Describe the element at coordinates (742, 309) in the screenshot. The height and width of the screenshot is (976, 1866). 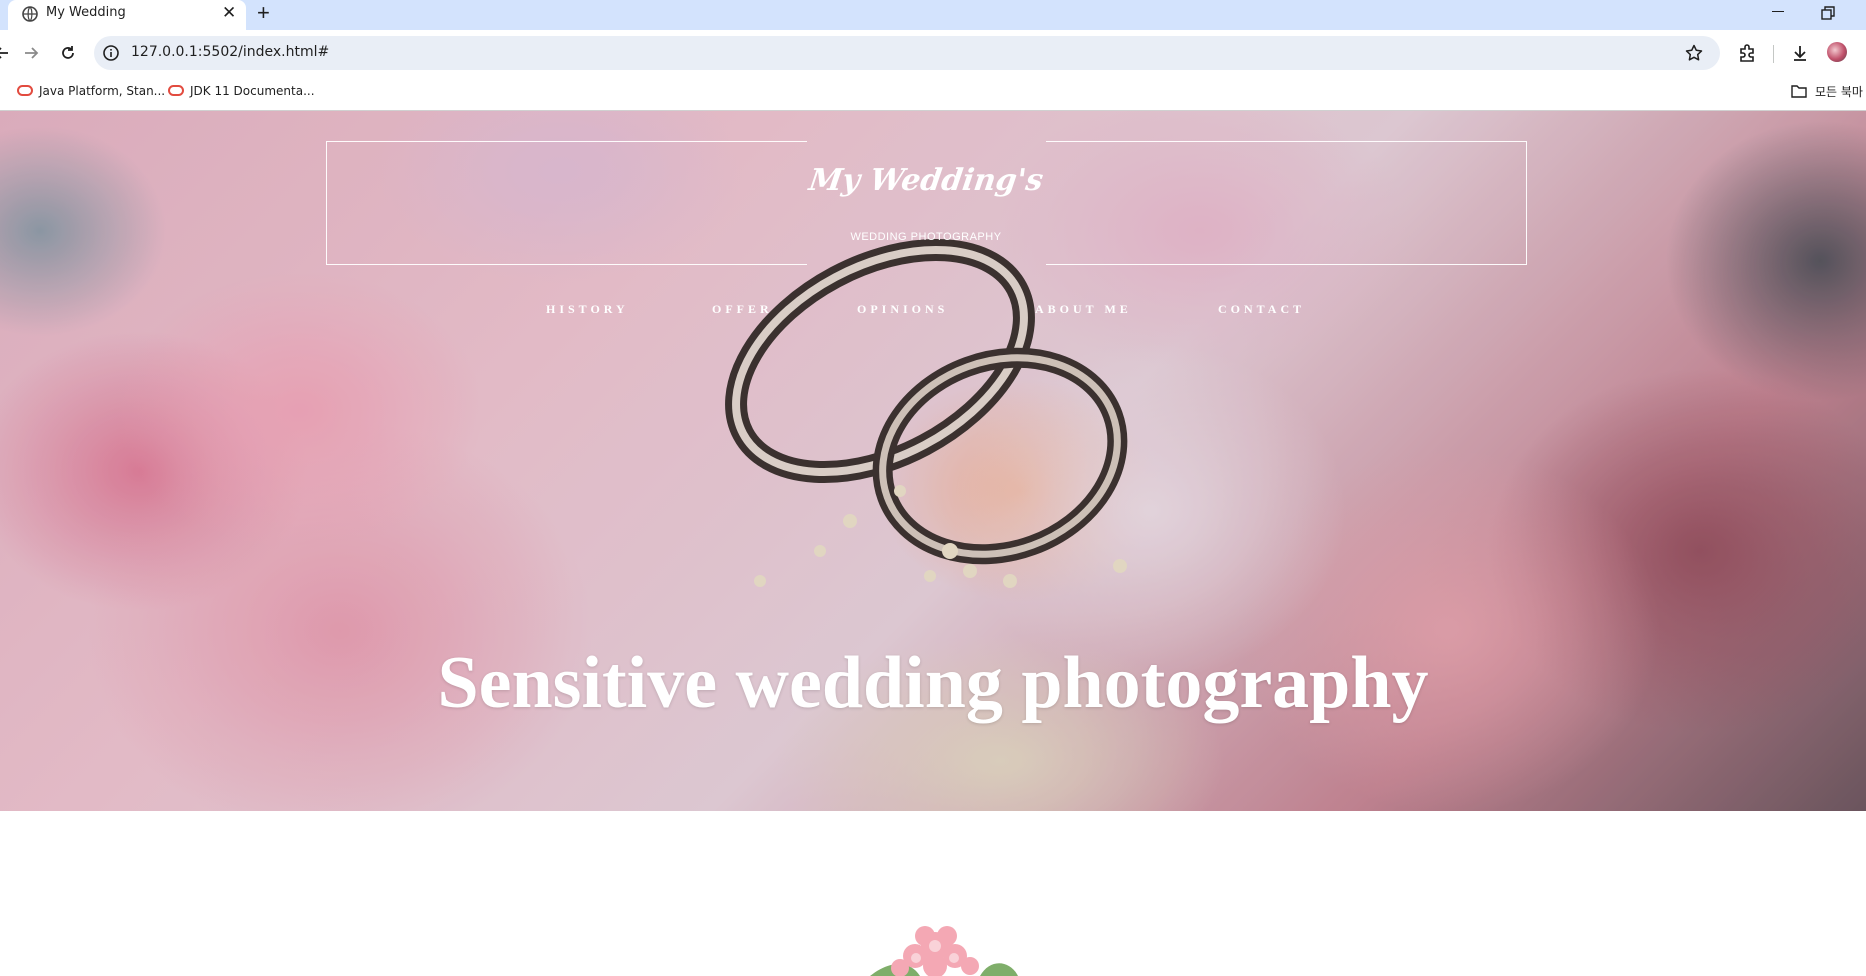
I see `nav-link-offer: OFFER` at that location.